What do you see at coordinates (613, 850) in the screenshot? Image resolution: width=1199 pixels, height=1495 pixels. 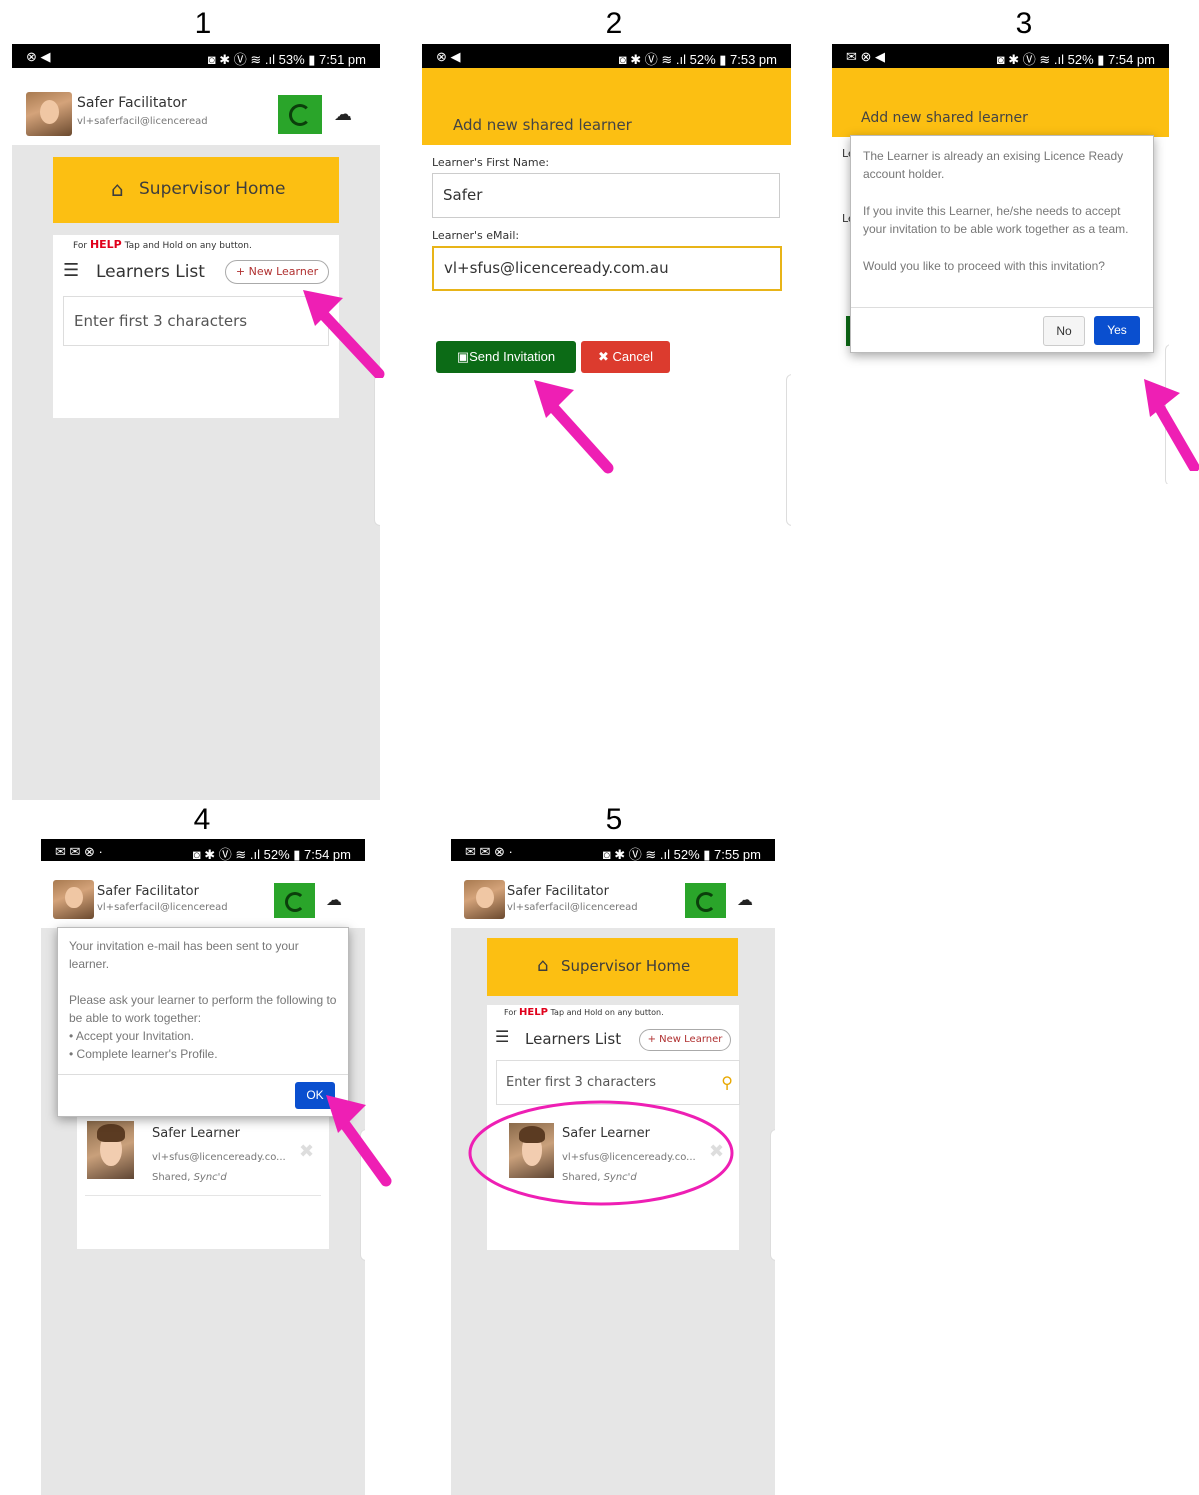 I see `status-bar: ✉ ✉ ⊗ · ◙ ✱ Ⓥ ≋ .ıl 52% ▮ 7:55 pm` at bounding box center [613, 850].